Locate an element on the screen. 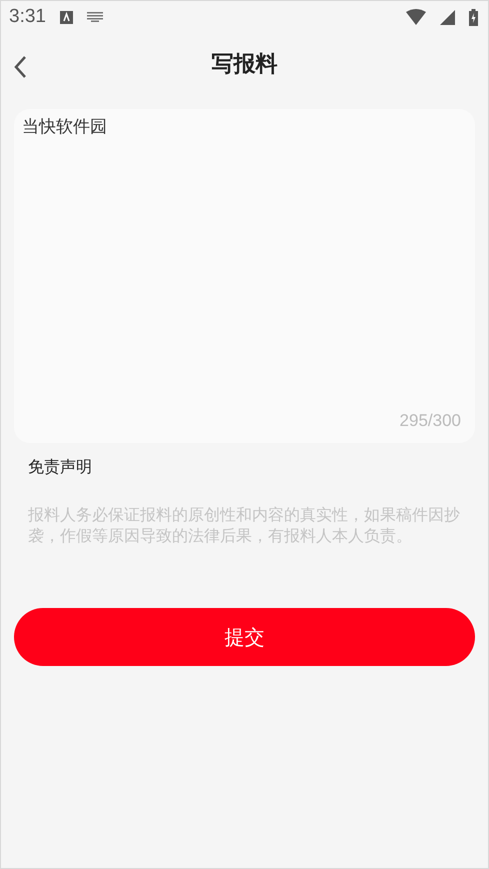 The height and width of the screenshot is (869, 489). back-icon is located at coordinates (20, 67).